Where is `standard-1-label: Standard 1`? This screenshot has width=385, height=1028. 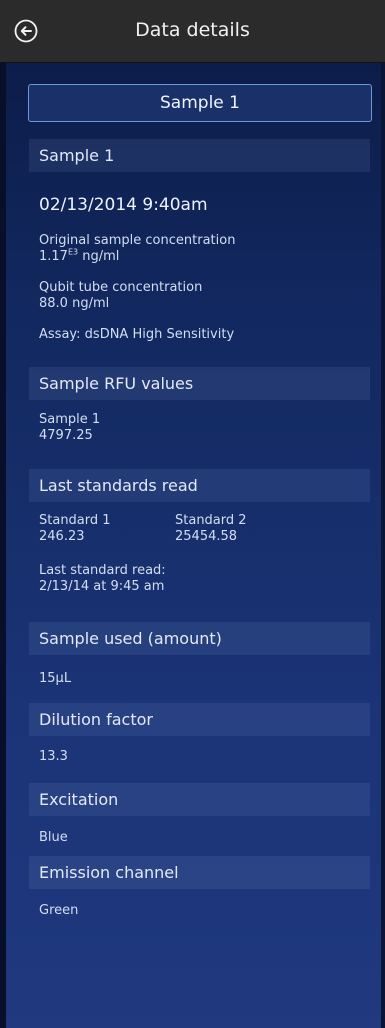
standard-1-label: Standard 1 is located at coordinates (75, 520).